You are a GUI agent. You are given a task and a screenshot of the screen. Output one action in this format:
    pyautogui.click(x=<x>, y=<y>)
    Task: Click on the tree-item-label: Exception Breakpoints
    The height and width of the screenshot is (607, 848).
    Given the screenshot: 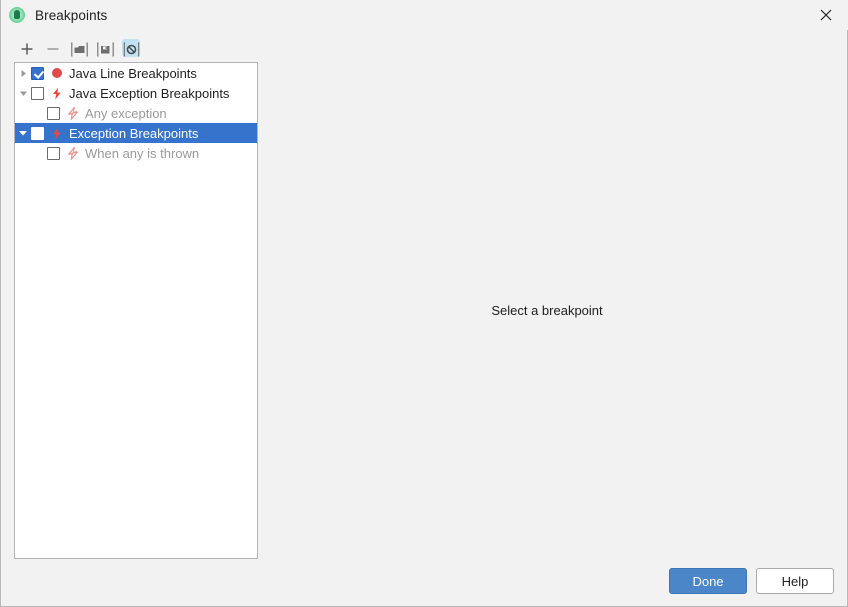 What is the action you would take?
    pyautogui.click(x=134, y=133)
    